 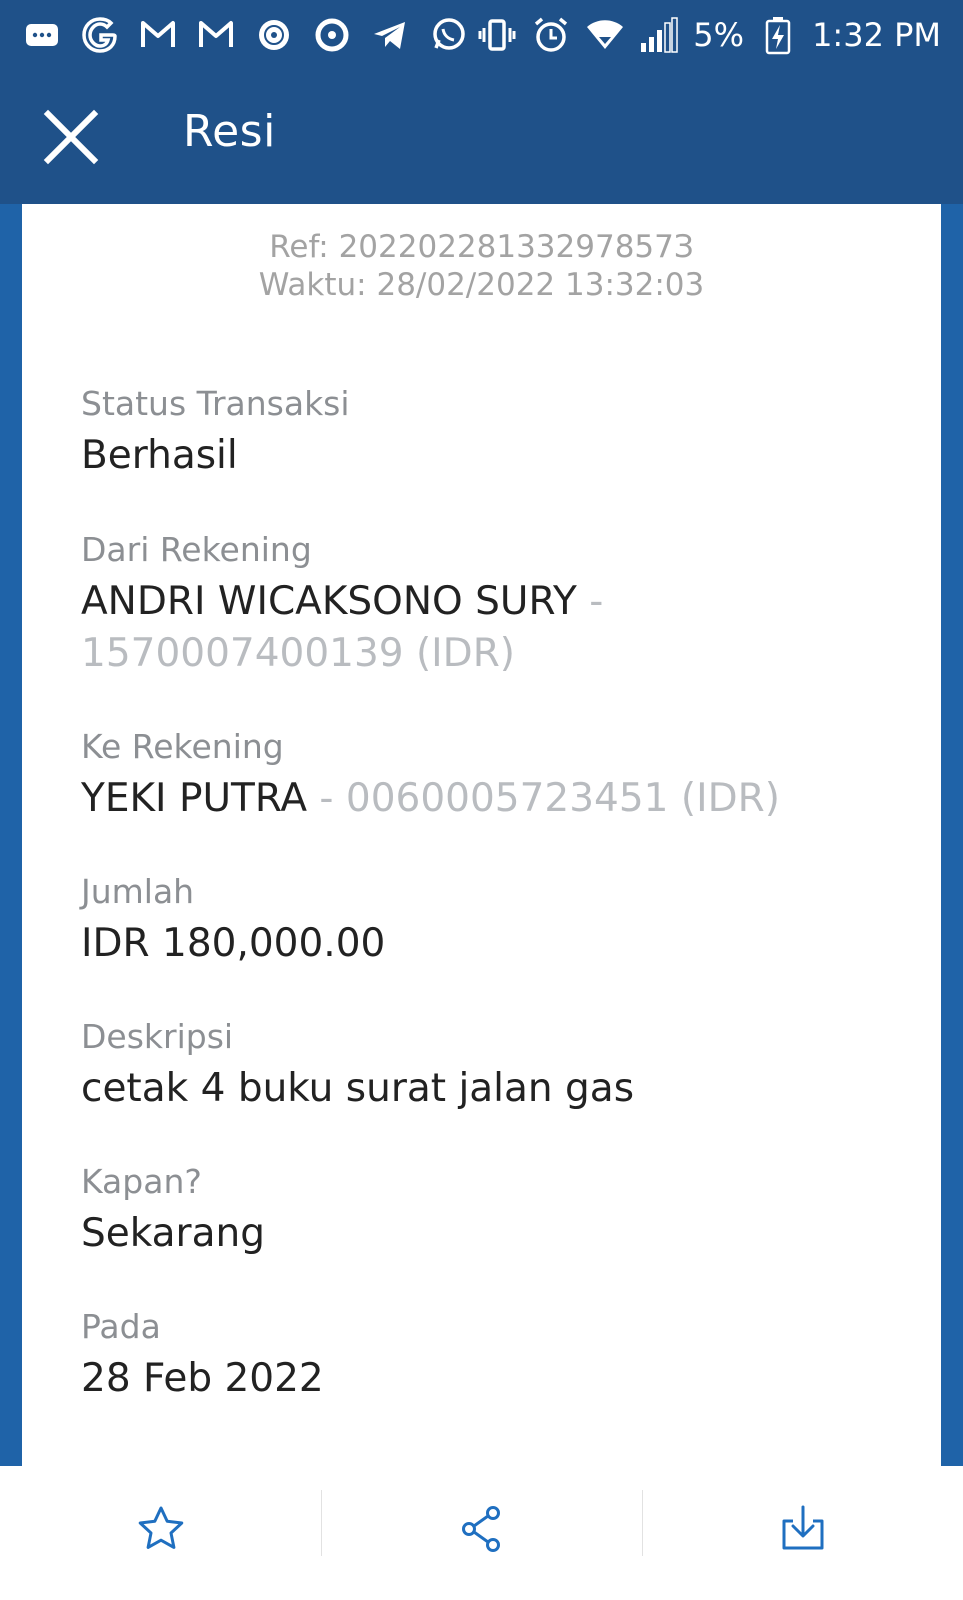 What do you see at coordinates (659, 35) in the screenshot?
I see `signal-icon` at bounding box center [659, 35].